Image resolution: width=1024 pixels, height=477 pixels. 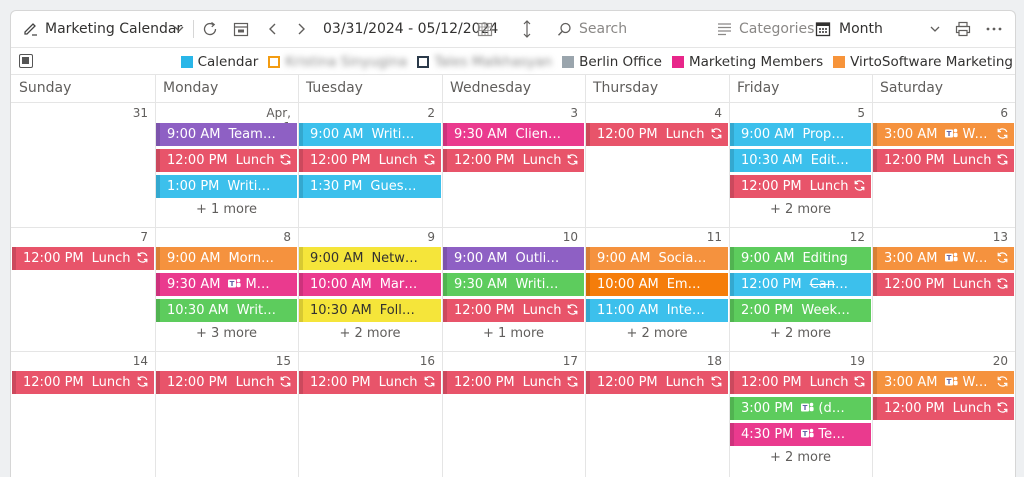 What do you see at coordinates (513, 134) in the screenshot?
I see `calendar-event: 9:30 AM Client Project` at bounding box center [513, 134].